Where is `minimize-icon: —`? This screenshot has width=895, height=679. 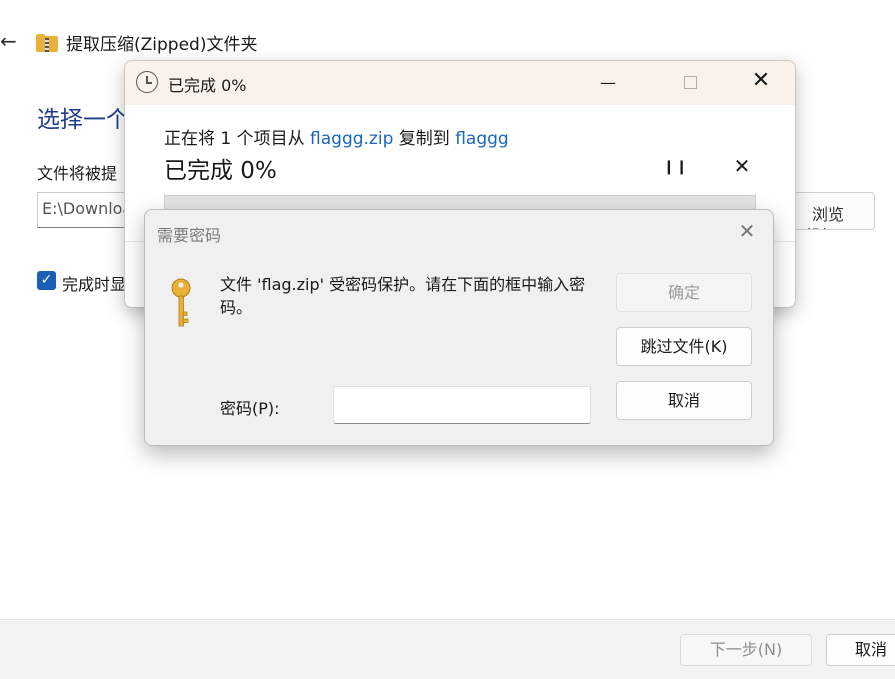
minimize-icon: — is located at coordinates (608, 83).